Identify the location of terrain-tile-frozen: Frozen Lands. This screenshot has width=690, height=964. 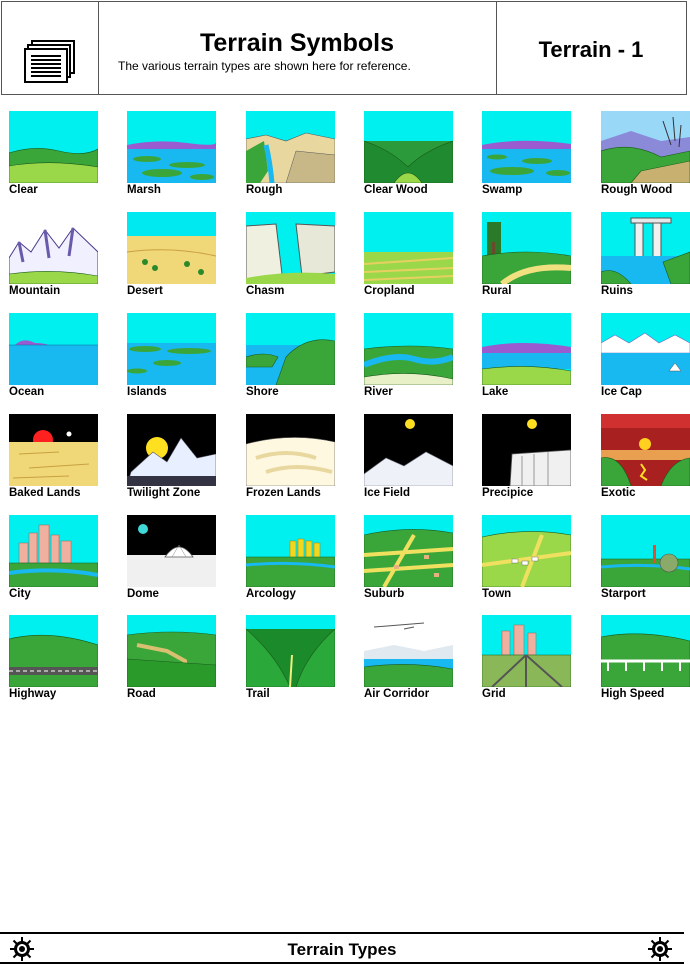
(296, 459).